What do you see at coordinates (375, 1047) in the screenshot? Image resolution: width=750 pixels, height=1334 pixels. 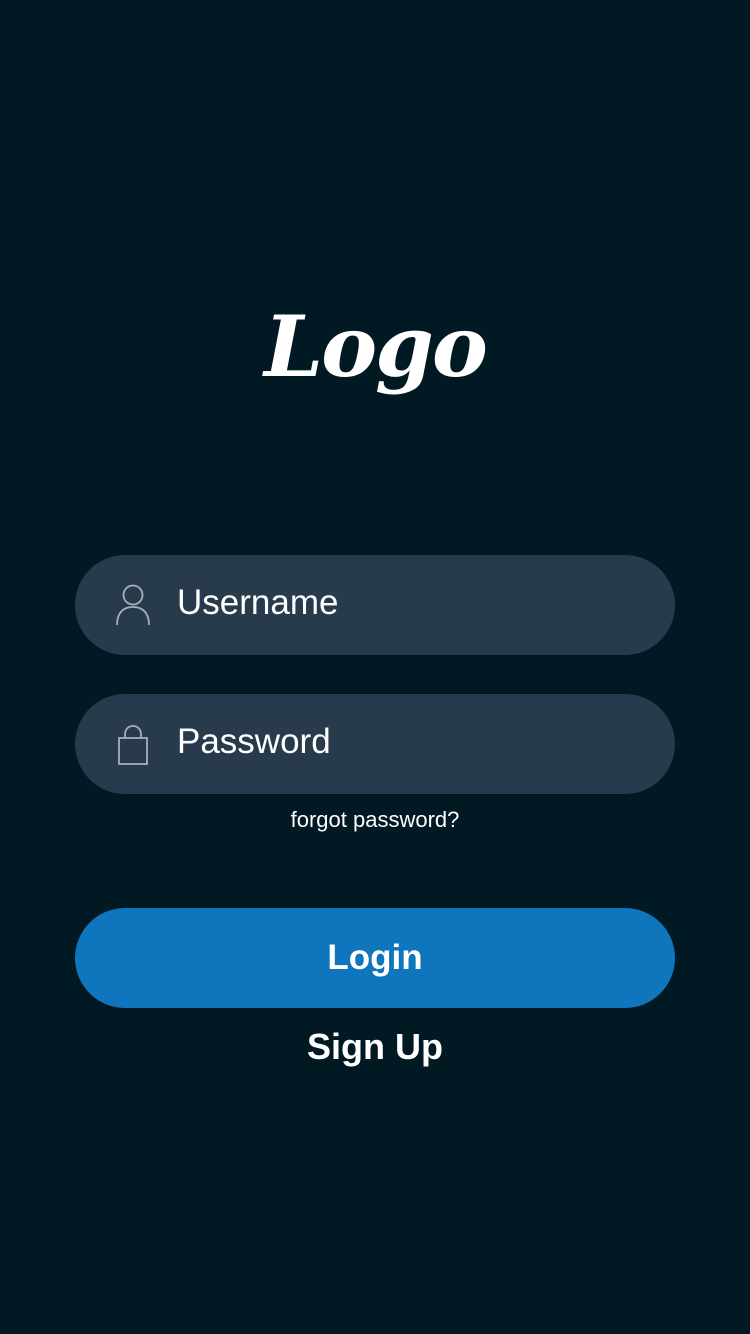 I see `sign-up-link: Sign Up` at bounding box center [375, 1047].